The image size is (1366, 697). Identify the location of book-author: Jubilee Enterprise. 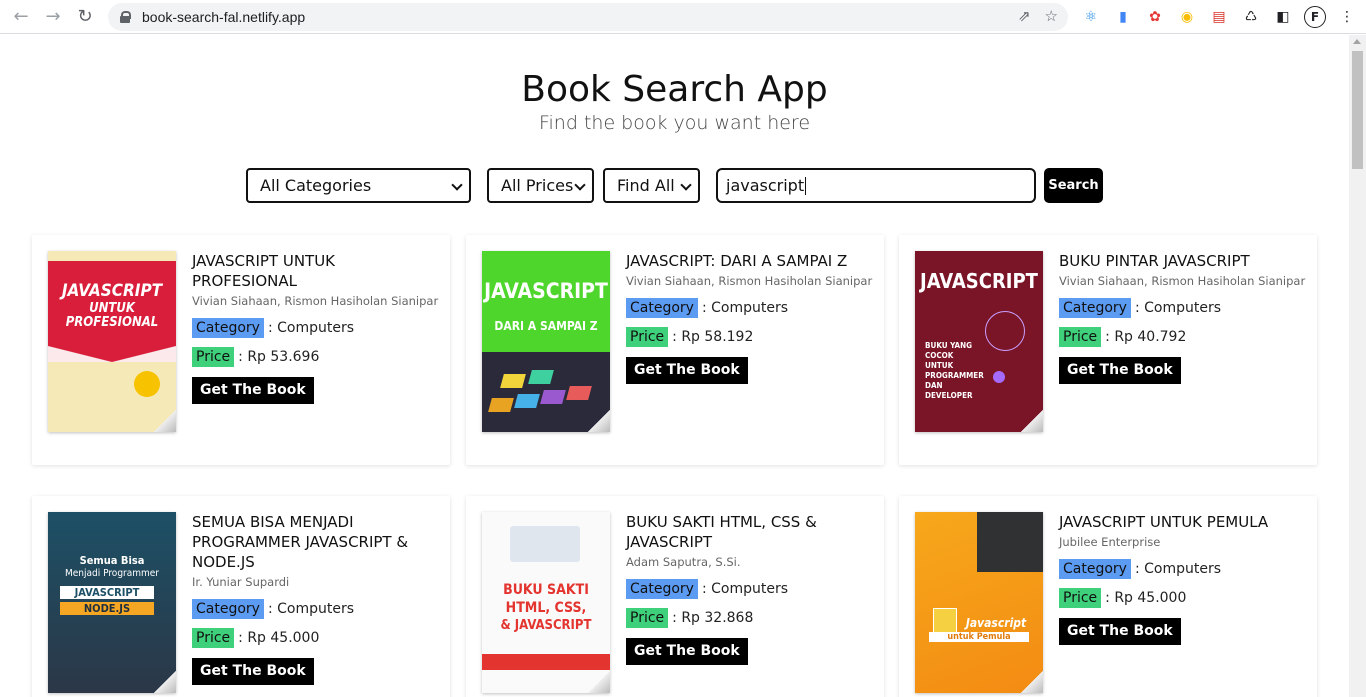
(1110, 542).